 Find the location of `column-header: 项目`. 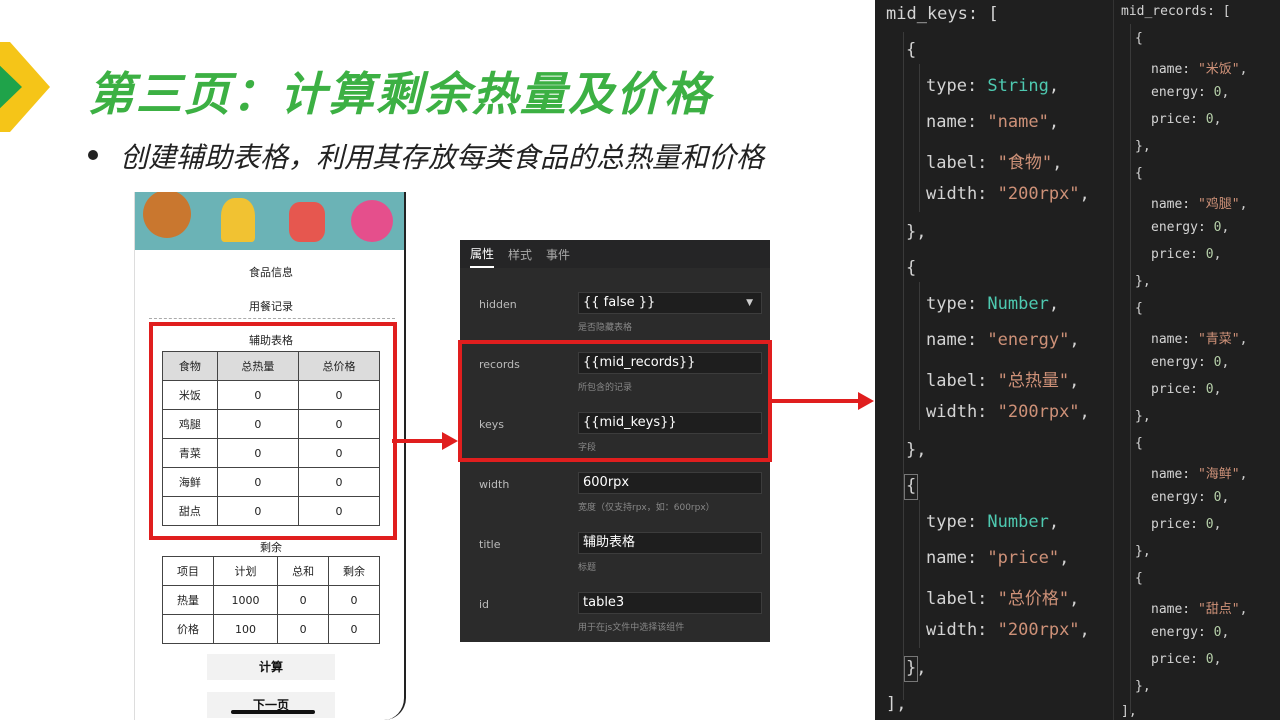

column-header: 项目 is located at coordinates (188, 571).